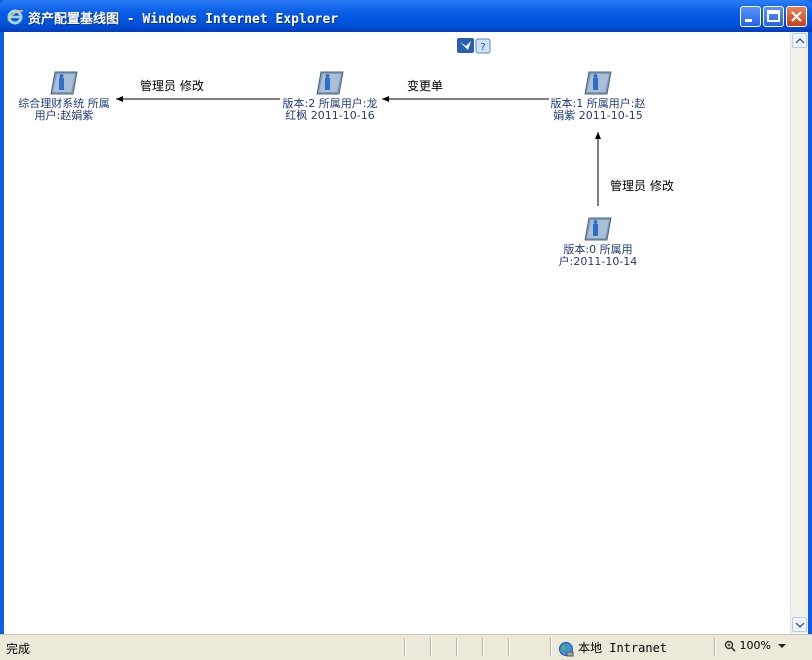  Describe the element at coordinates (566, 648) in the screenshot. I see `globe-icon` at that location.